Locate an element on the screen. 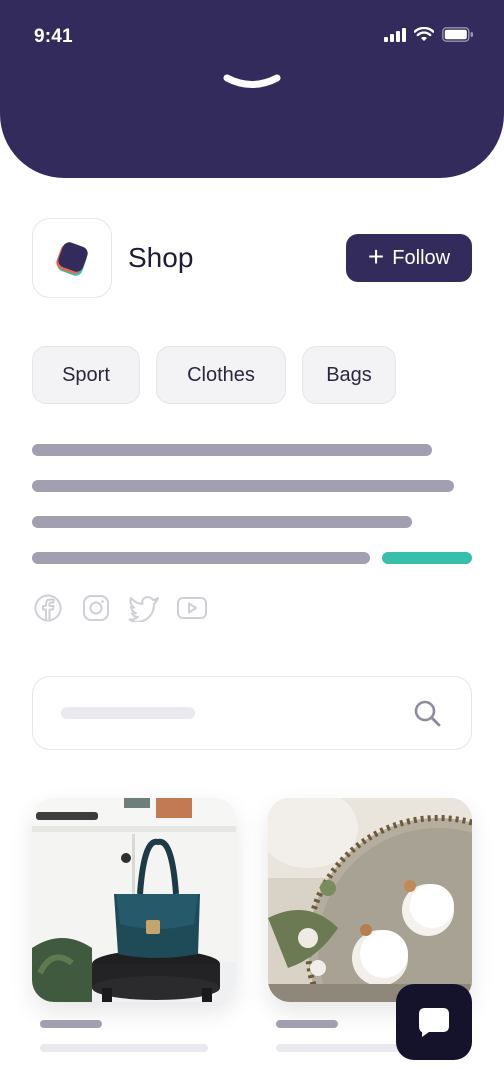  status-icons is located at coordinates (429, 34).